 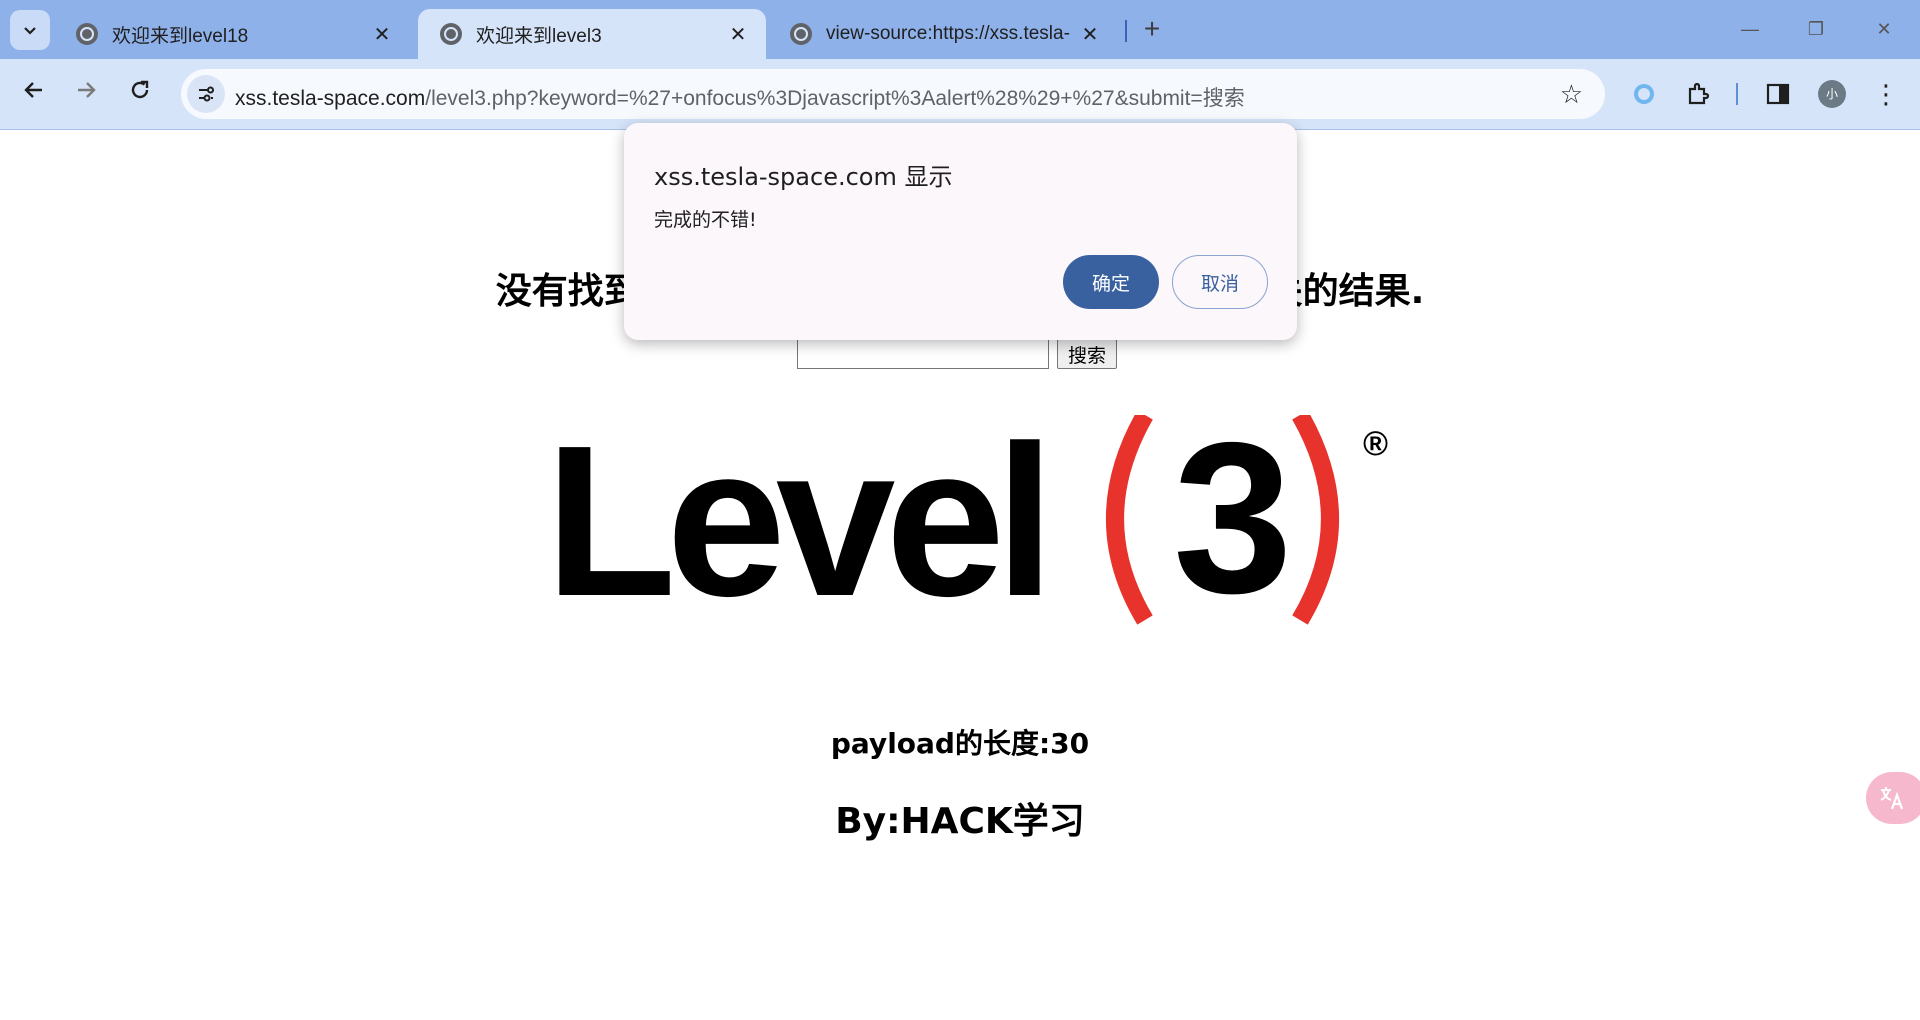 What do you see at coordinates (1220, 282) in the screenshot?
I see `cancel-button: 取消` at bounding box center [1220, 282].